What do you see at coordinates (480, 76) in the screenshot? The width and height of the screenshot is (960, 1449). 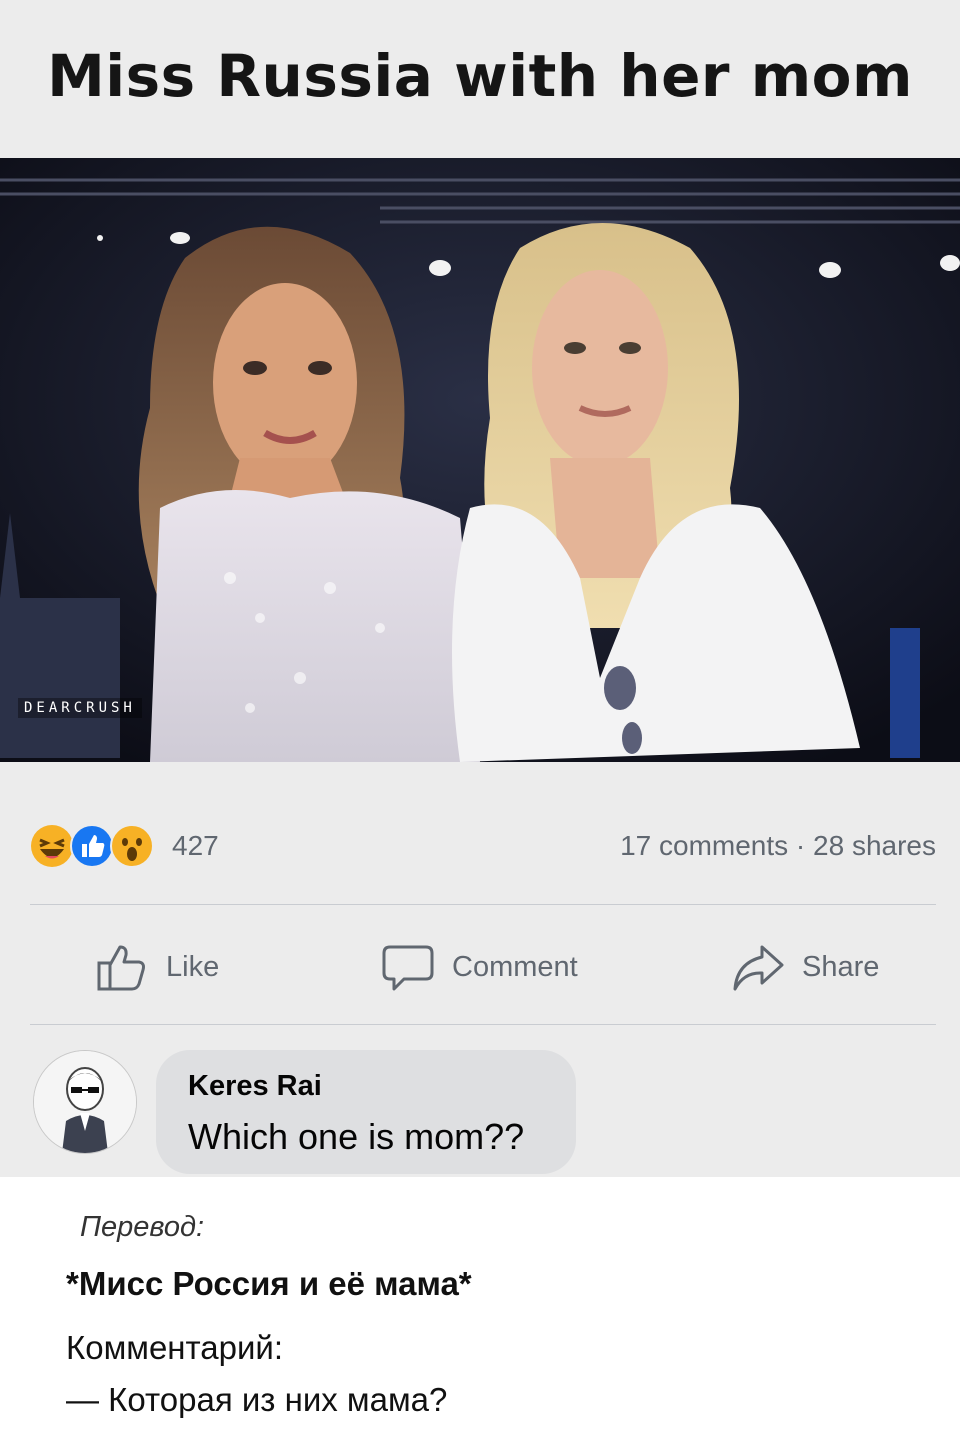 I see `post-title: Miss Russia with her mom` at bounding box center [480, 76].